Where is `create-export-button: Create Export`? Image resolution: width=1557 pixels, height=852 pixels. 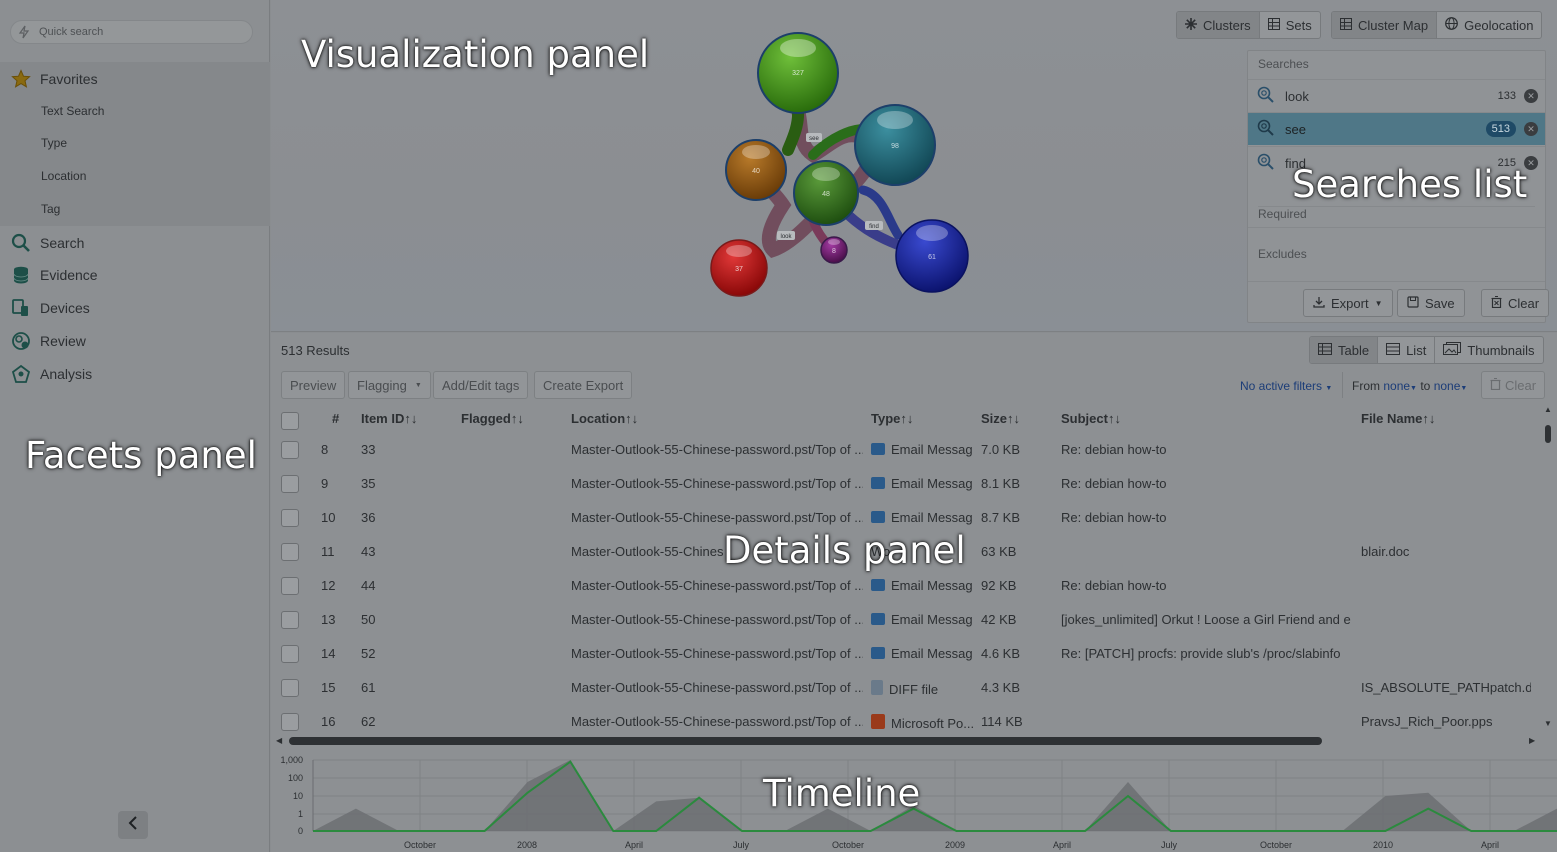 create-export-button: Create Export is located at coordinates (583, 385).